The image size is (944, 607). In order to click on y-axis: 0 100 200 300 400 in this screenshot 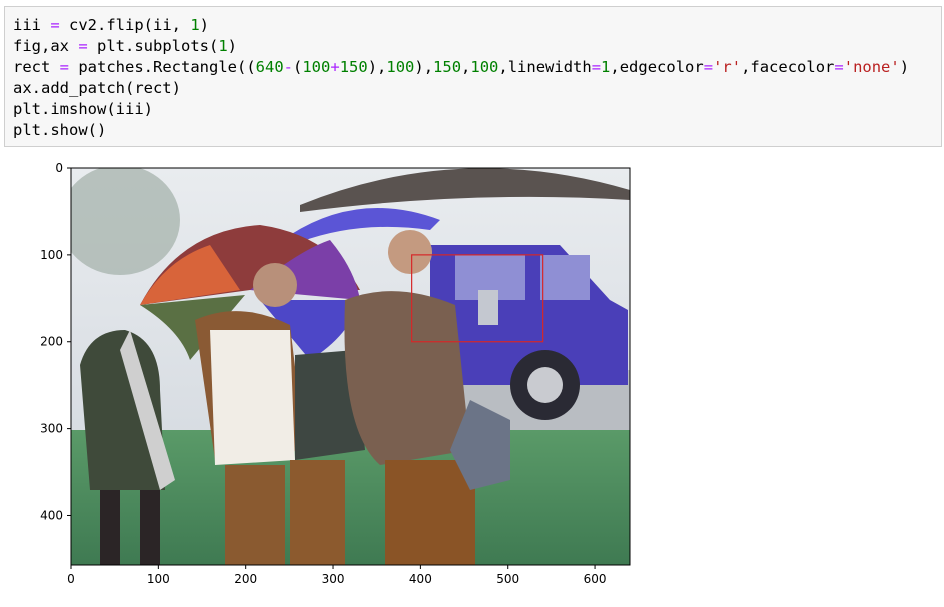, I will do `click(55, 341)`.